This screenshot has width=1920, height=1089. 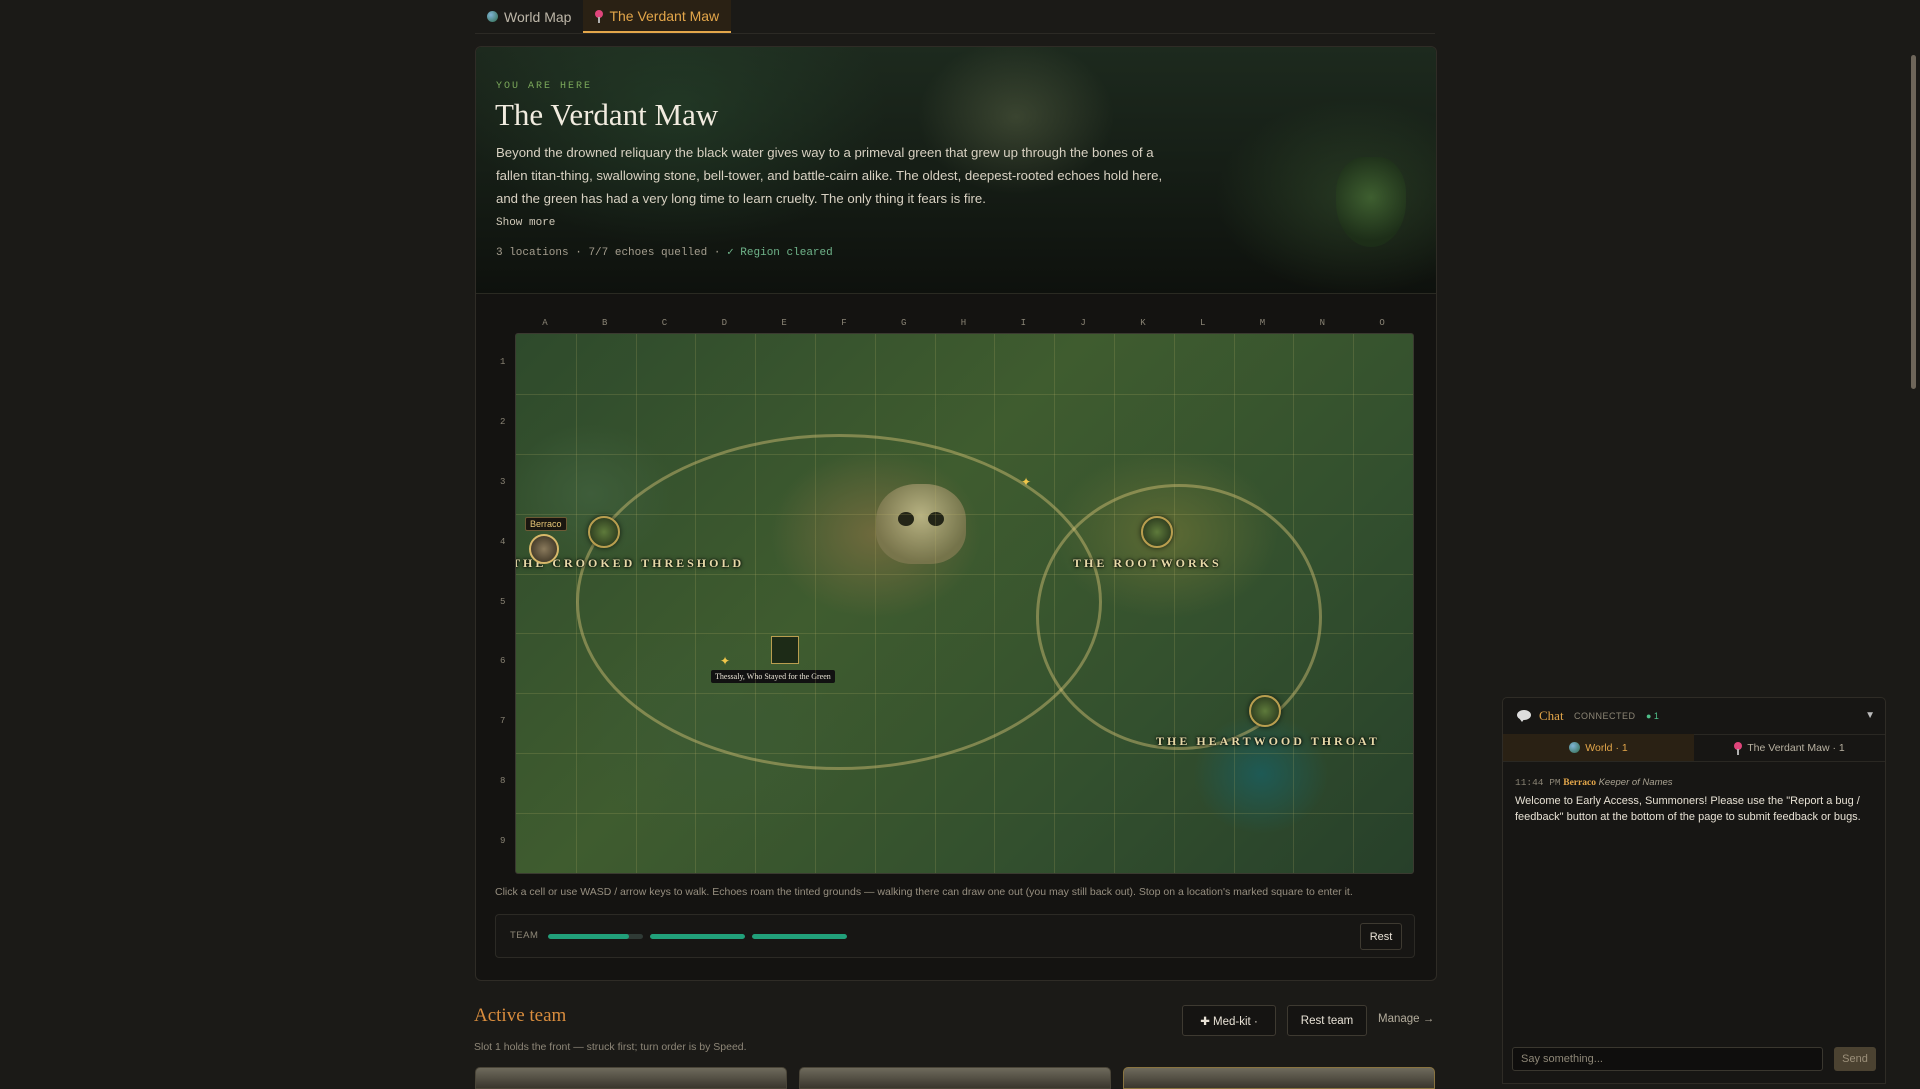 What do you see at coordinates (1262, 323) in the screenshot?
I see `map-column-label: M` at bounding box center [1262, 323].